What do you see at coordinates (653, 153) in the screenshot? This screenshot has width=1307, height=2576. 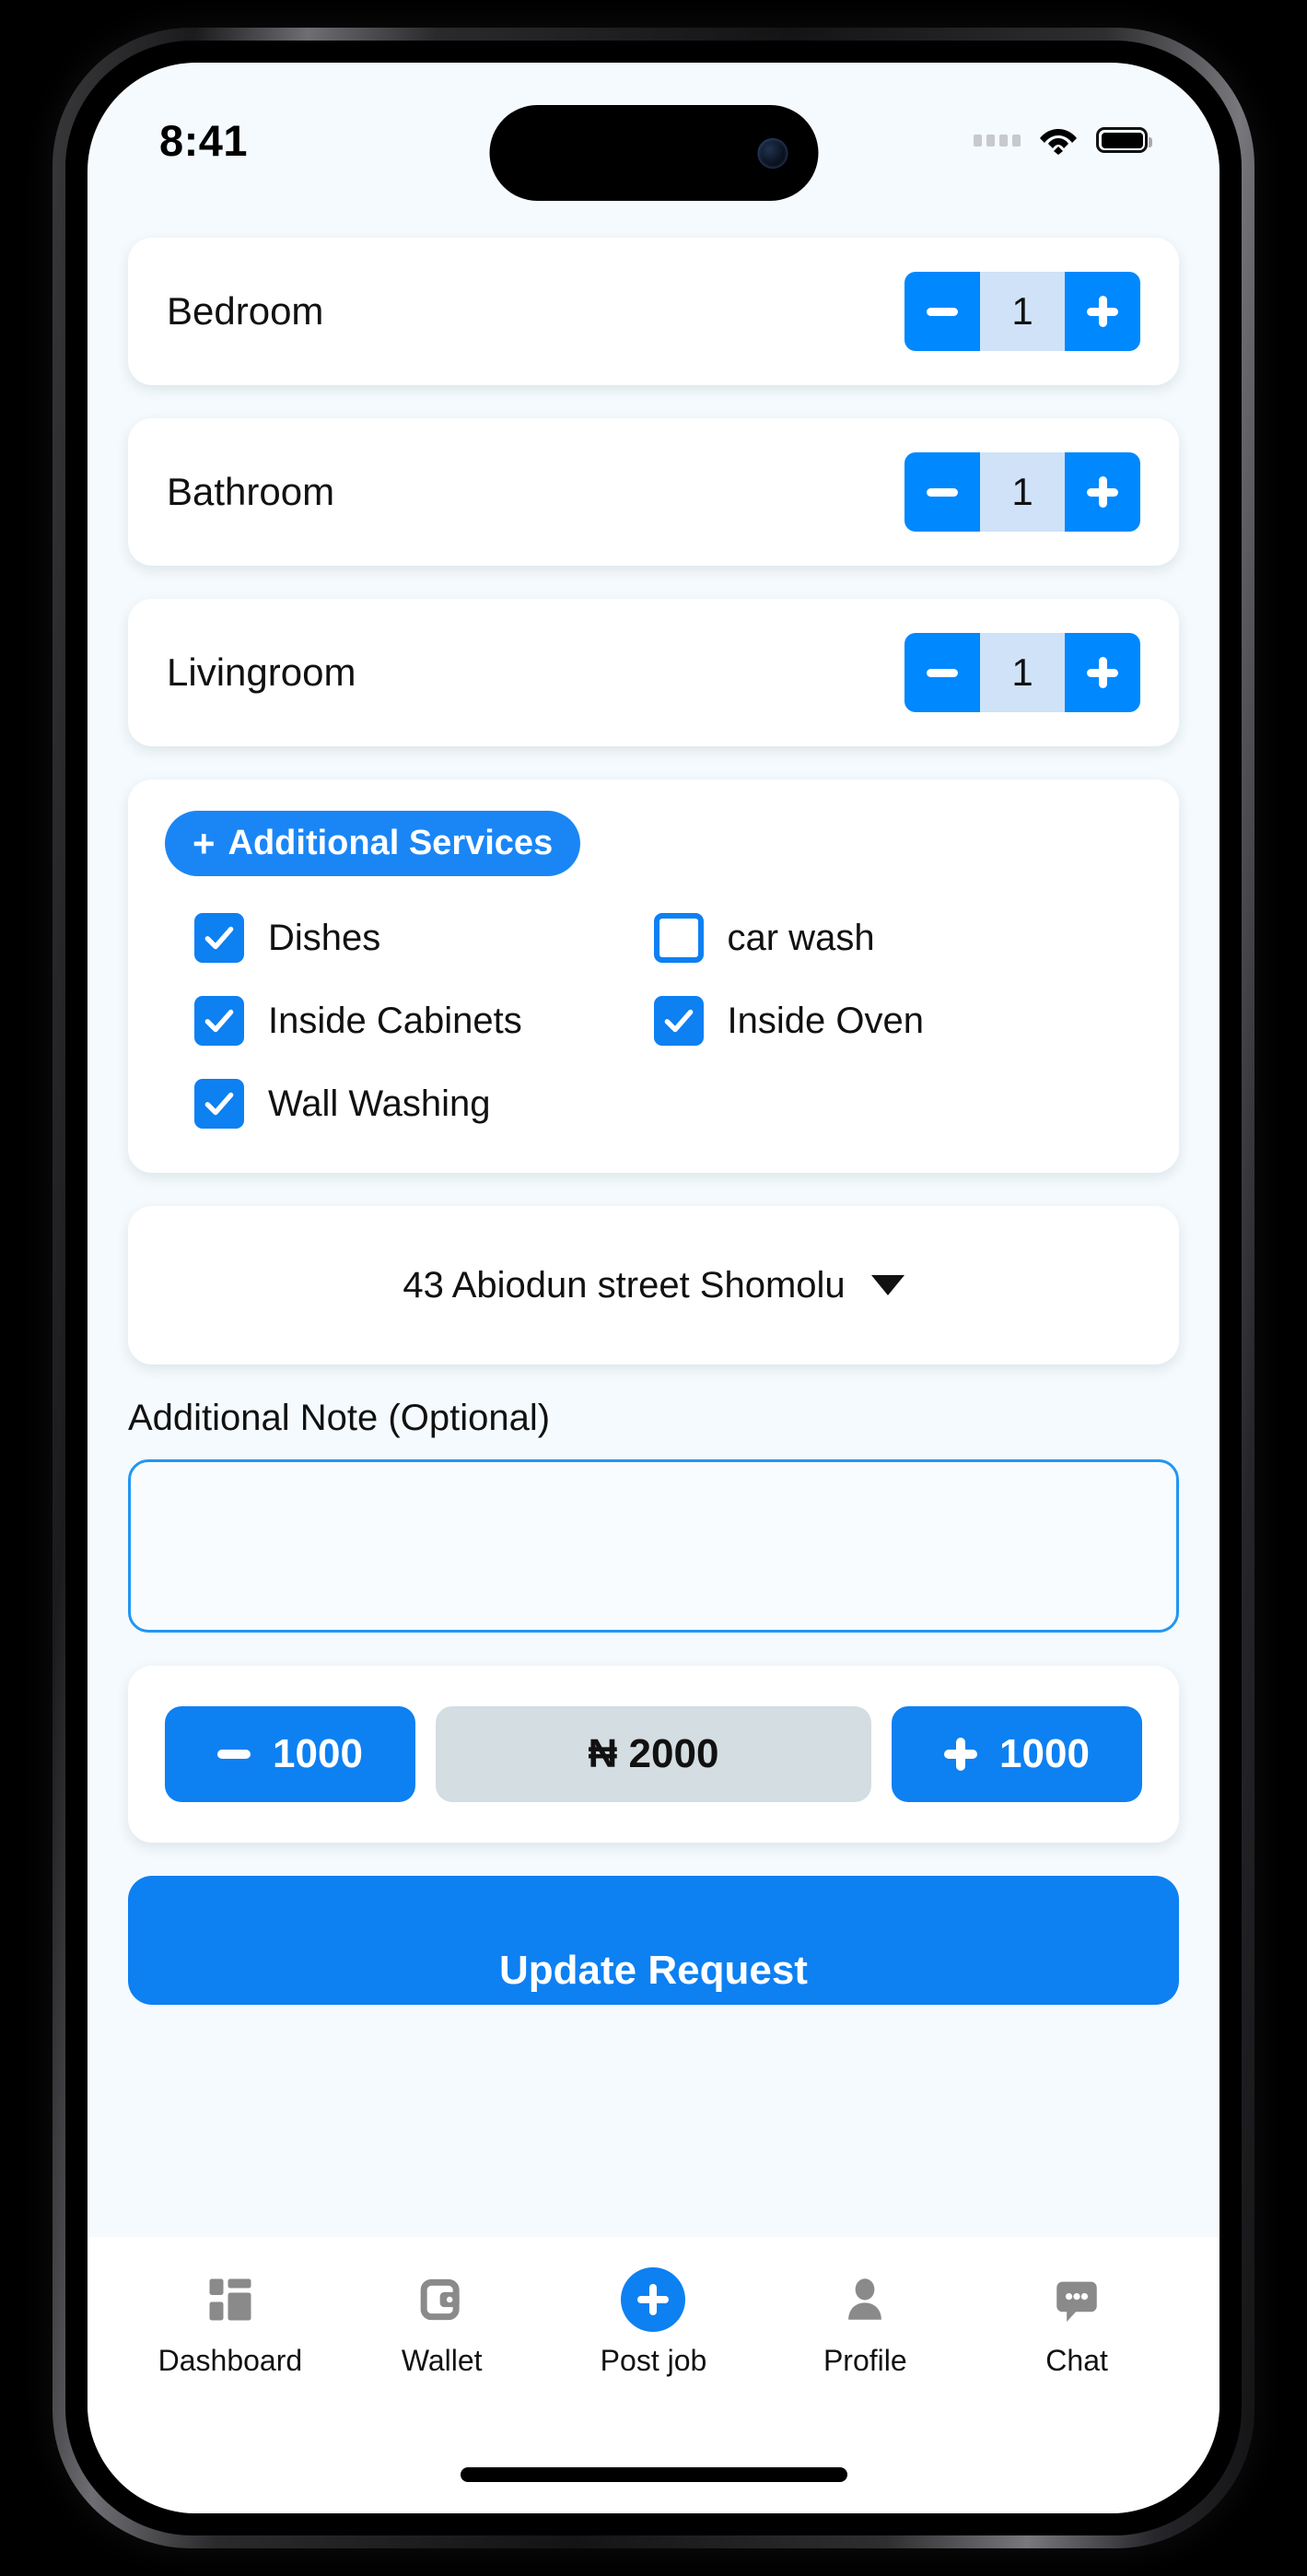 I see `dynamic-island` at bounding box center [653, 153].